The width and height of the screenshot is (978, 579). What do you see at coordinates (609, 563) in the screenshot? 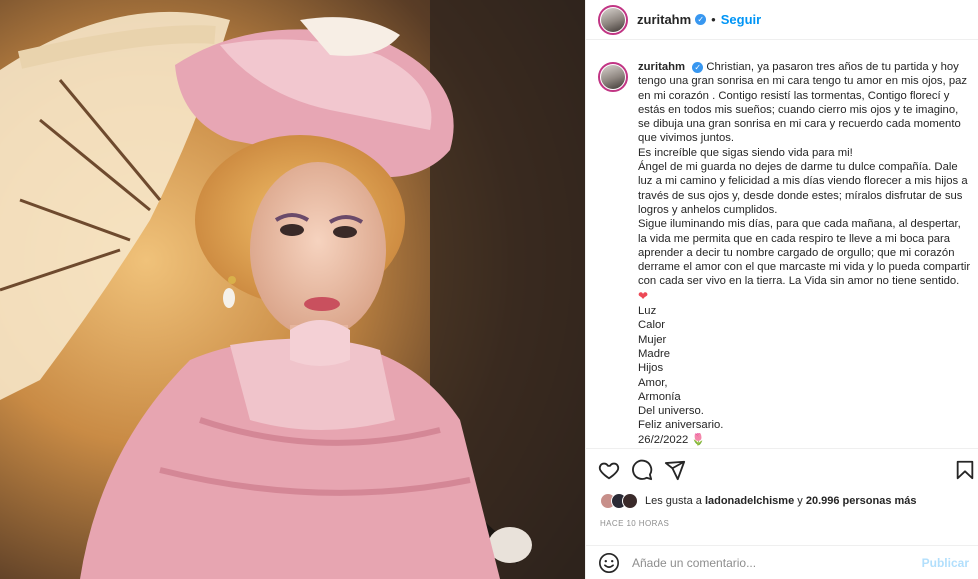
I see `emoji-icon` at bounding box center [609, 563].